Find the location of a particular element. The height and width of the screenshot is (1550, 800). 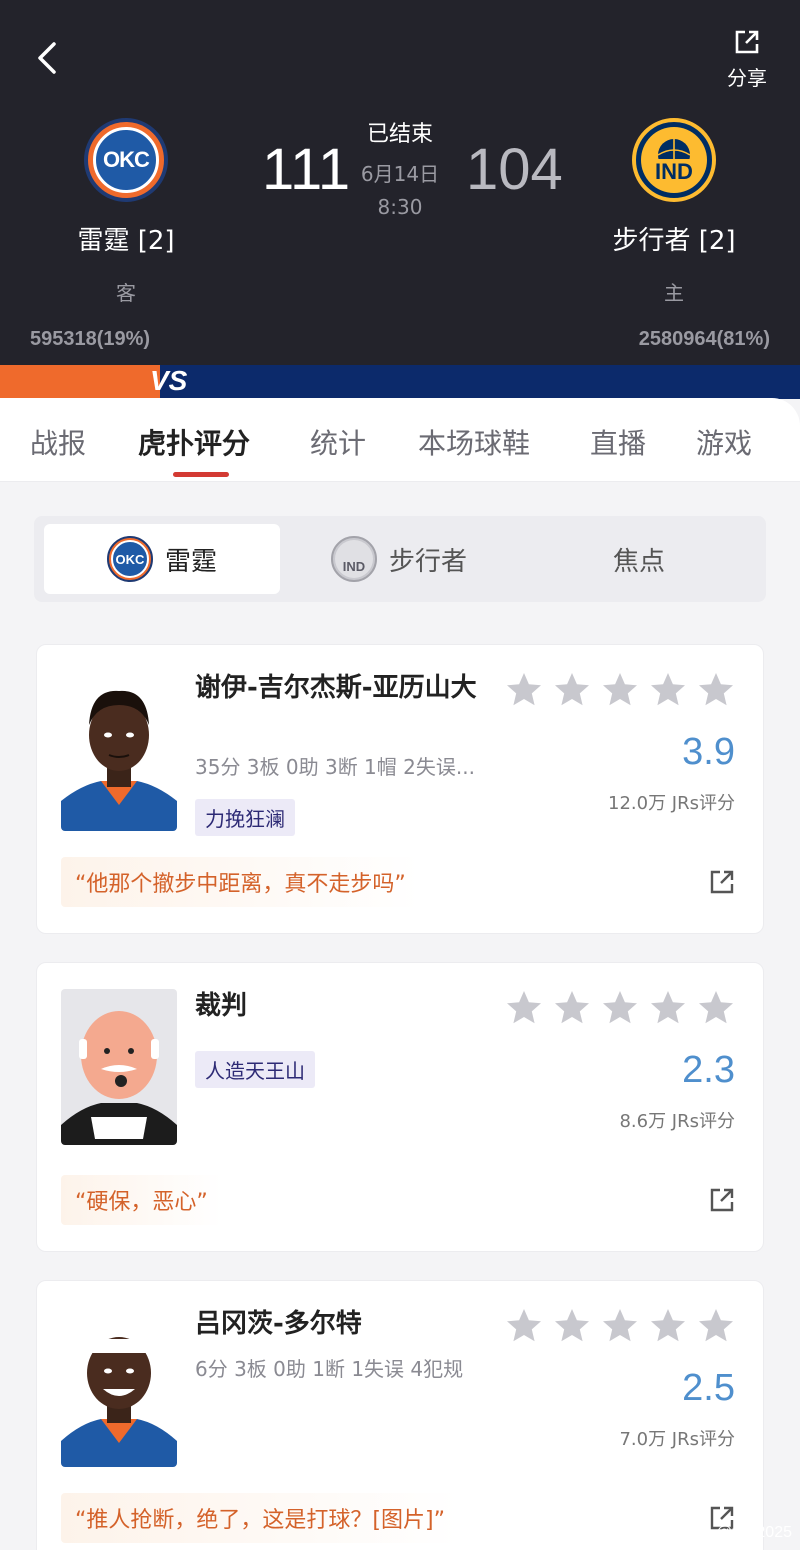

player-name: 裁判 is located at coordinates (221, 1006).